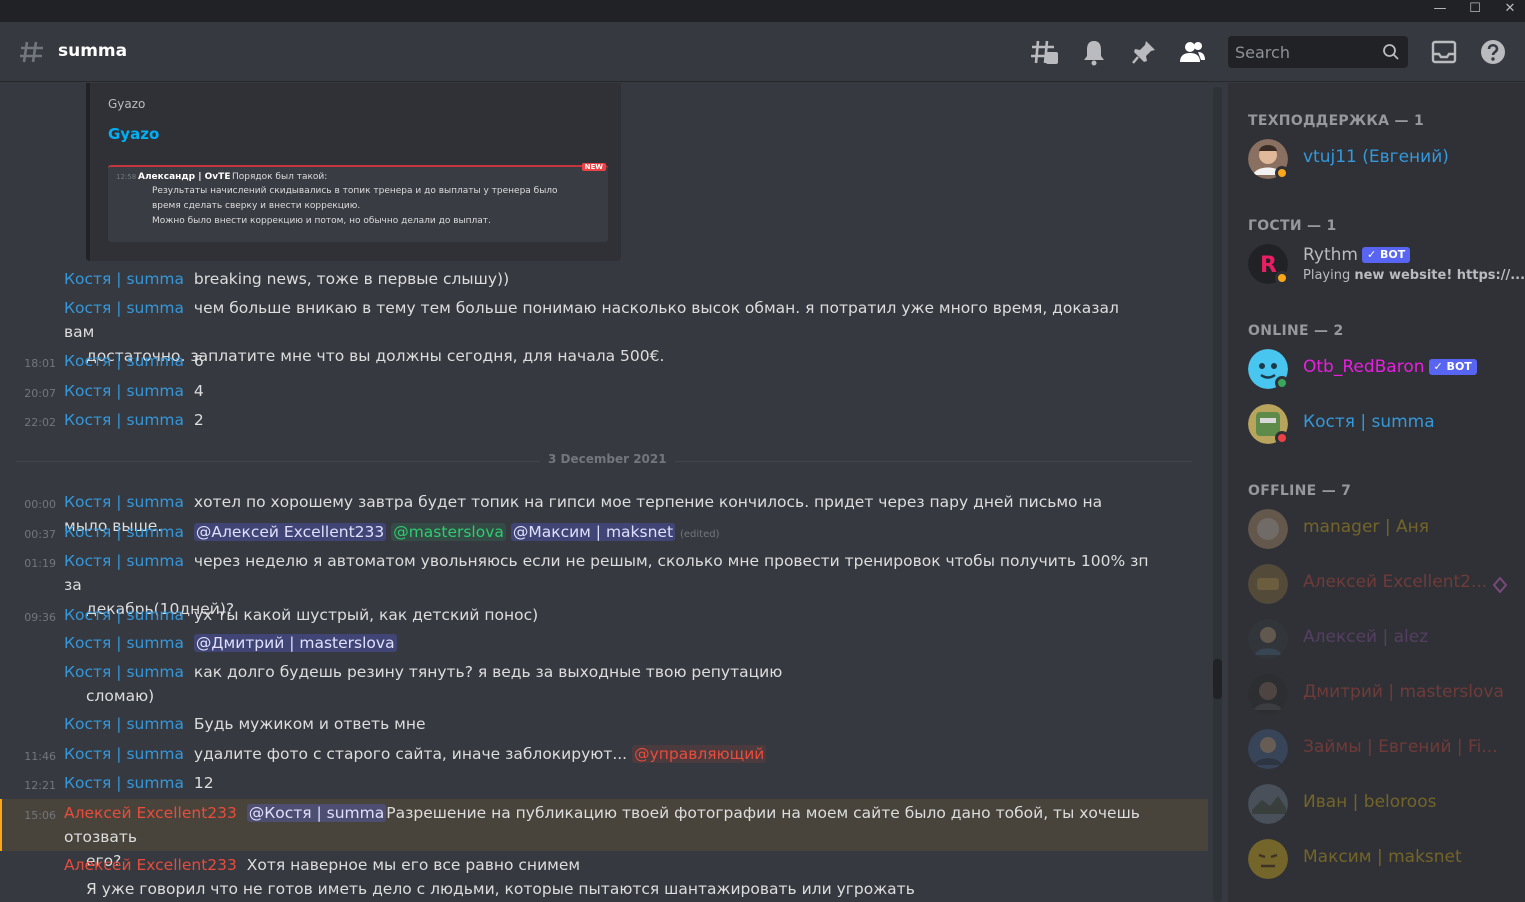  What do you see at coordinates (133, 134) in the screenshot?
I see `embed-title-link: Gyazo` at bounding box center [133, 134].